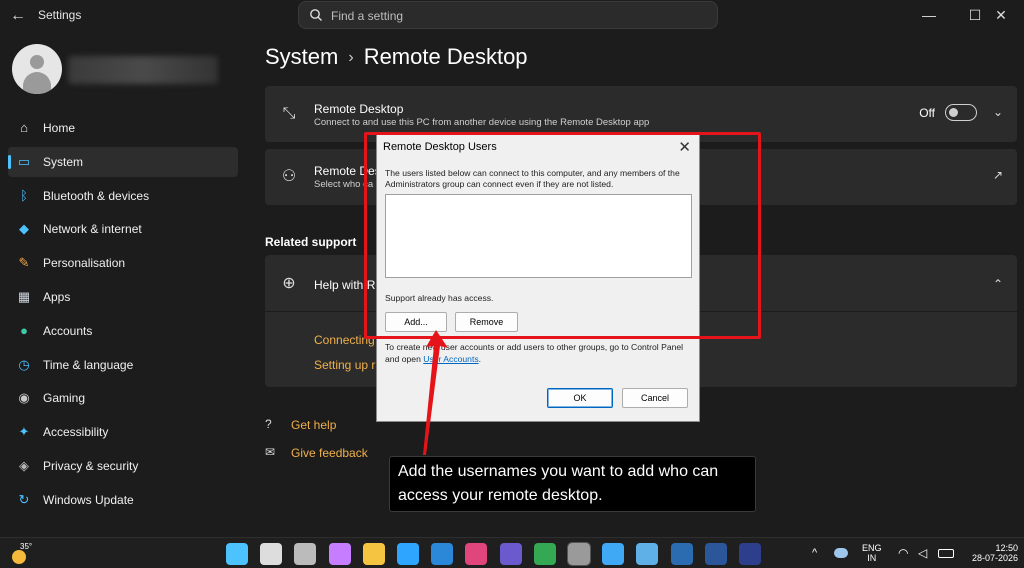  I want to click on chrome-icon, so click(544, 554).